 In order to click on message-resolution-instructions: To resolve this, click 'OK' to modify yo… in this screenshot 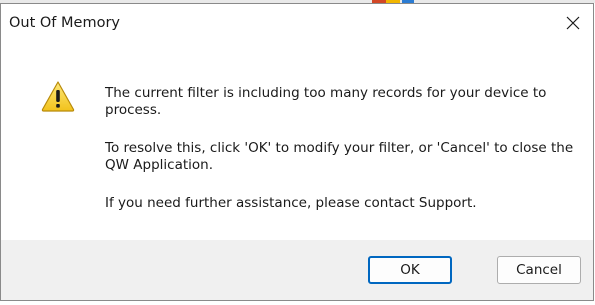, I will do `click(339, 156)`.